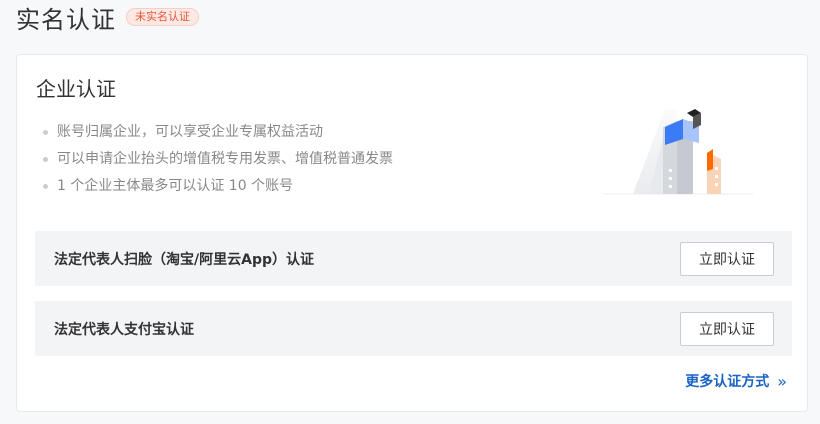 The height and width of the screenshot is (424, 820). I want to click on method-row-face-scan: 法定代表人扫脸（淘宝/阿里云App）认证 立即认证, so click(413, 258).